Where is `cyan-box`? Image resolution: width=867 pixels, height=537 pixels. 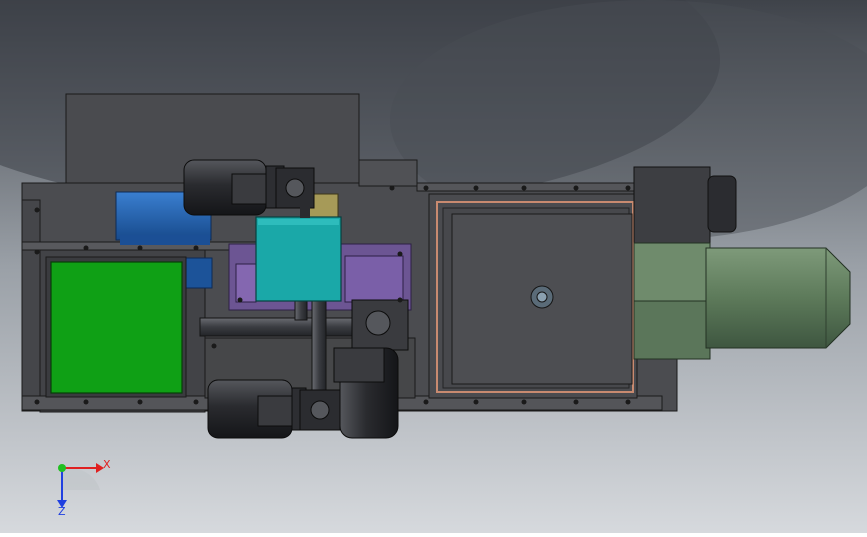
cyan-box is located at coordinates (298, 259).